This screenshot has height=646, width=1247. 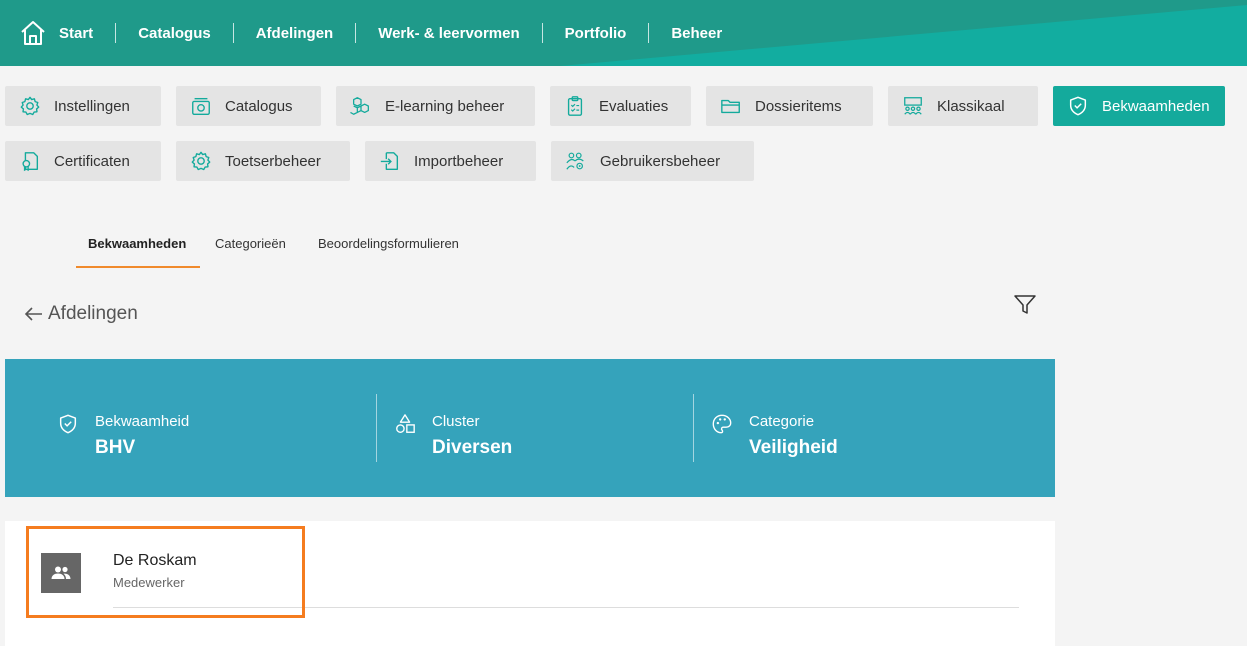 I want to click on module-importbeheer-button: Importbeheer, so click(x=450, y=161).